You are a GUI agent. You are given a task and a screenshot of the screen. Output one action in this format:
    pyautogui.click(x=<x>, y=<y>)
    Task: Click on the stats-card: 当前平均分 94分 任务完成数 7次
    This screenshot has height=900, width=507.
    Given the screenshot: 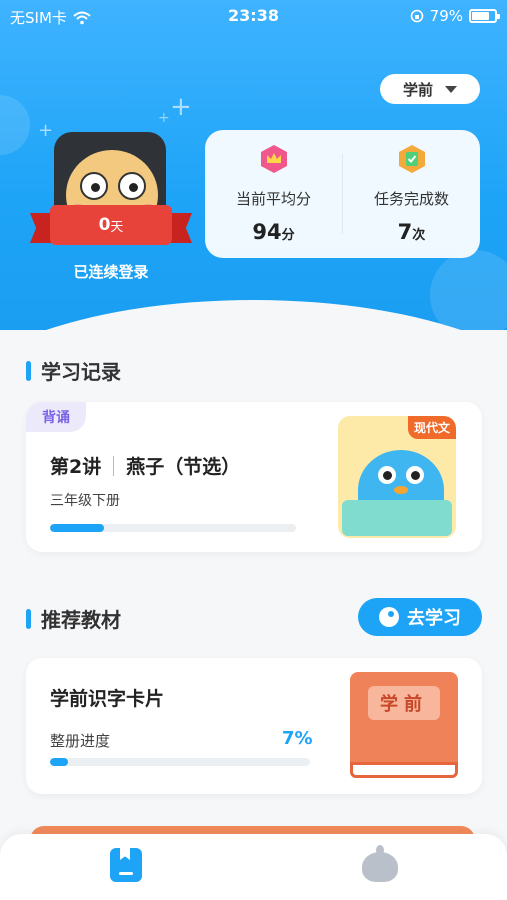 What is the action you would take?
    pyautogui.click(x=342, y=194)
    